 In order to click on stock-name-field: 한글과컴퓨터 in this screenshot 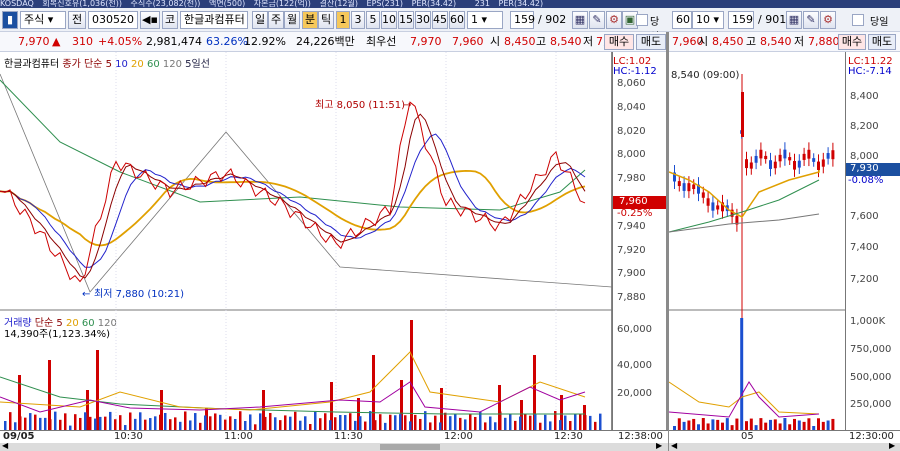, I will do `click(214, 20)`.